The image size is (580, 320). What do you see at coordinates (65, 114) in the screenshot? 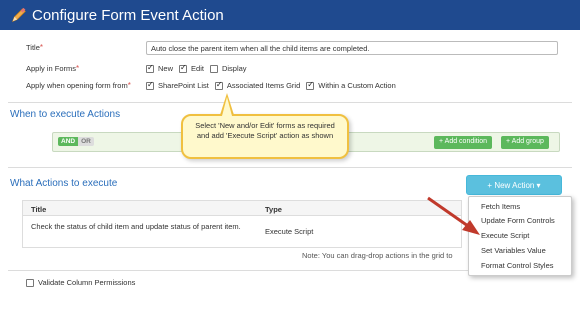
I see `when-heading: When to execute Actions` at bounding box center [65, 114].